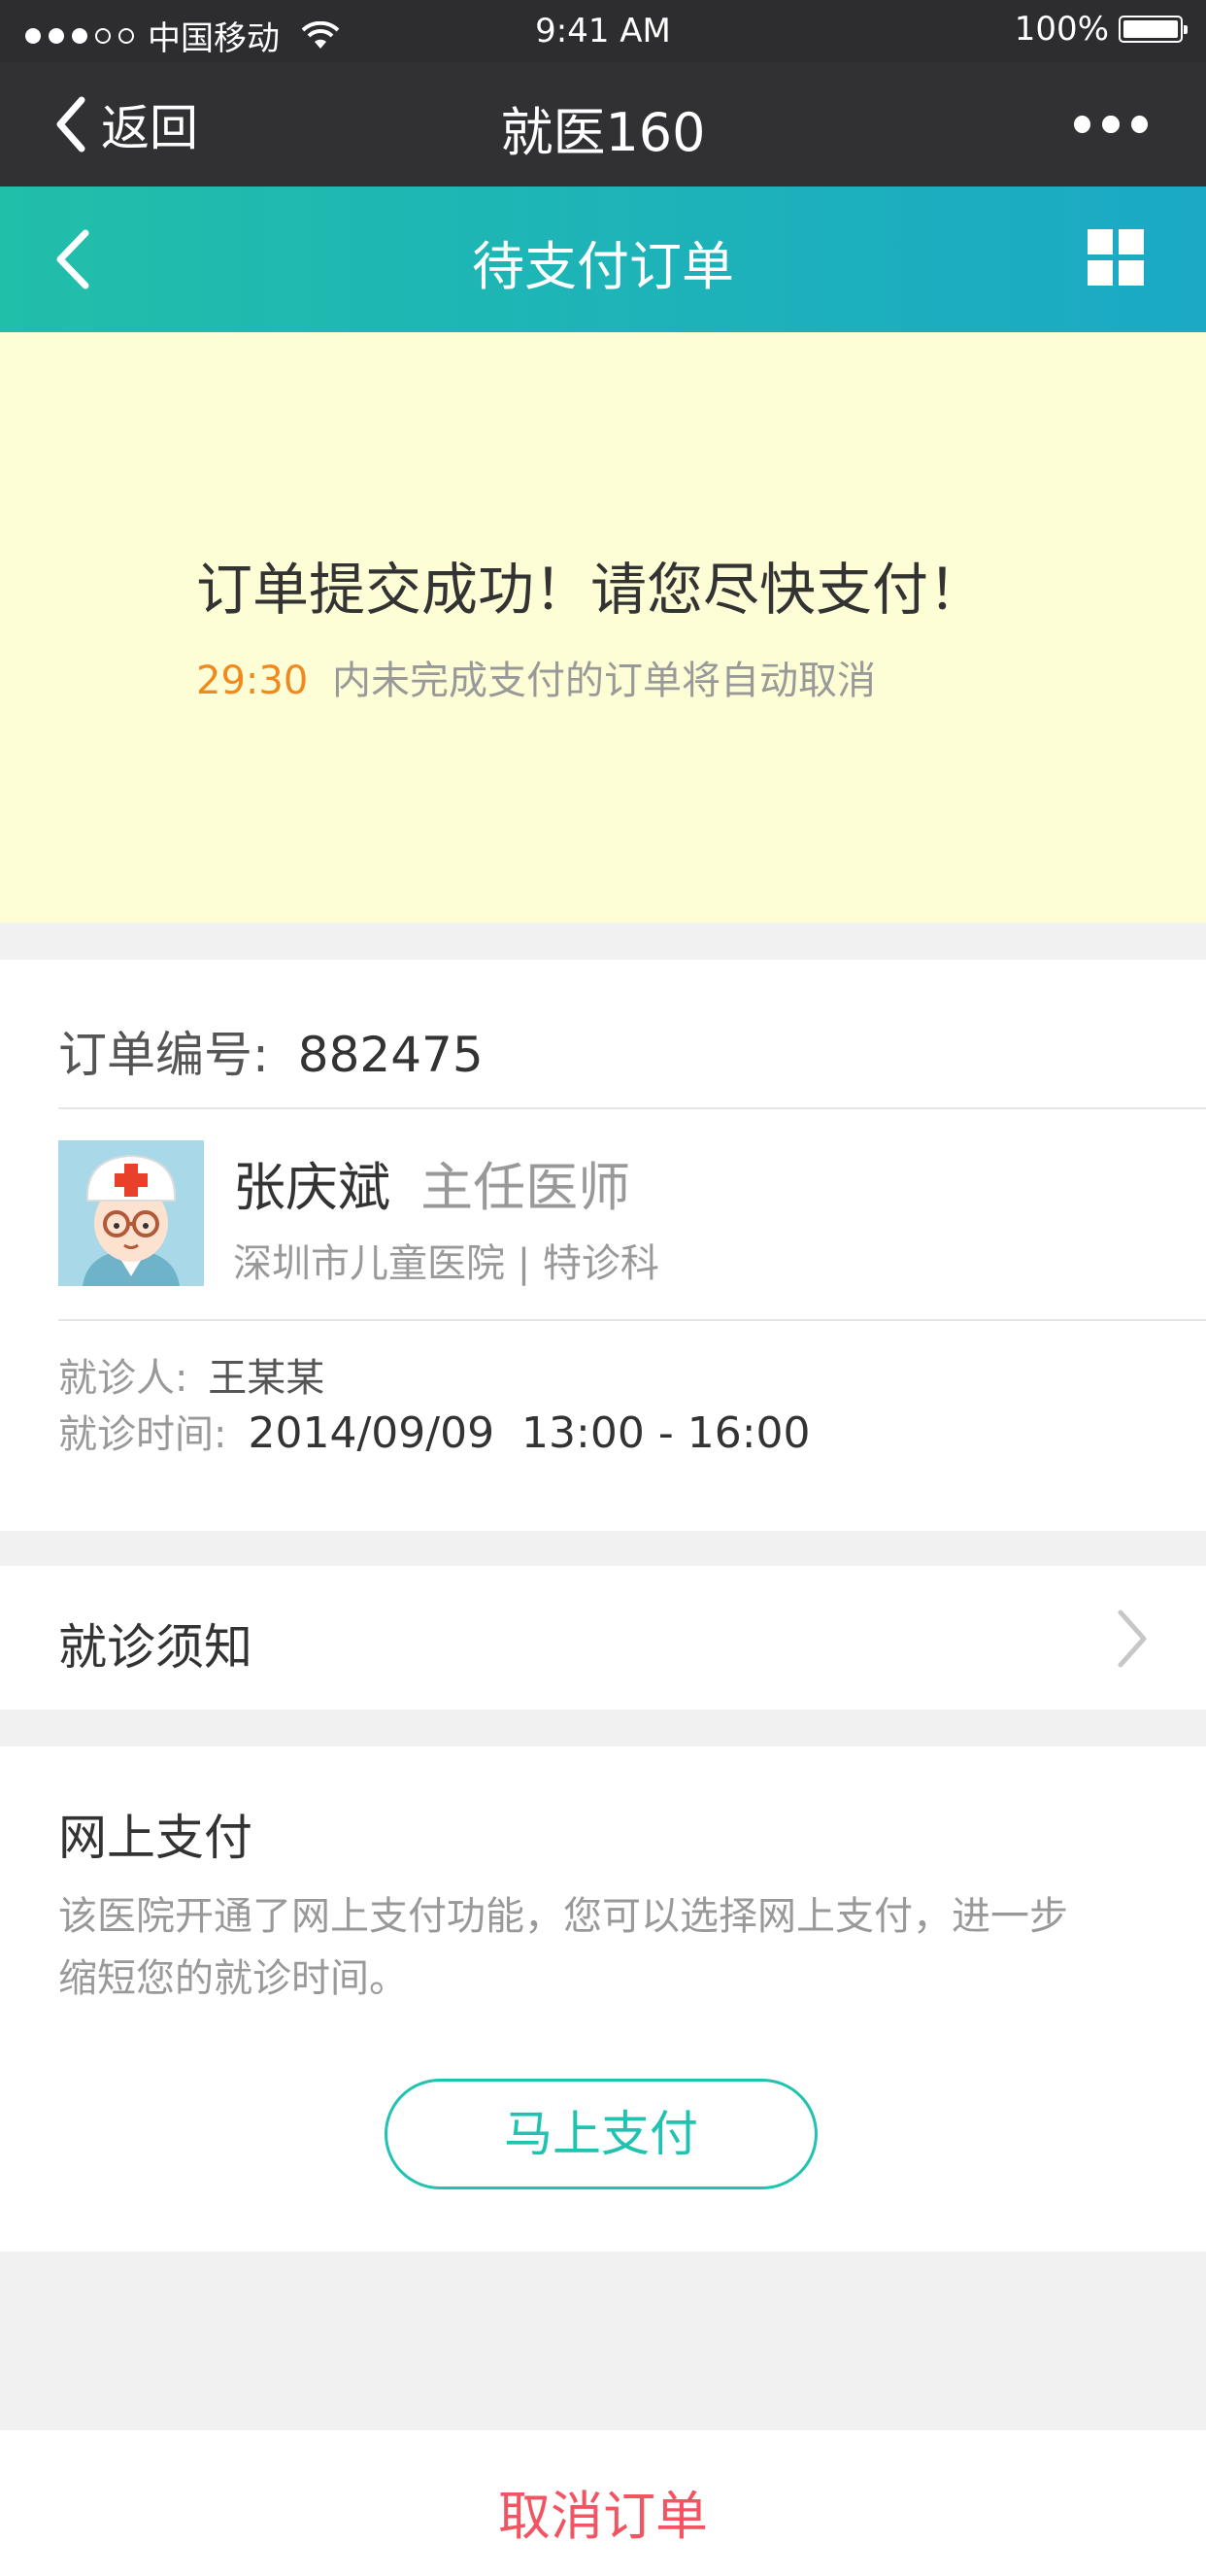 The height and width of the screenshot is (2576, 1206). I want to click on countdown-timer: 29:30, so click(253, 681).